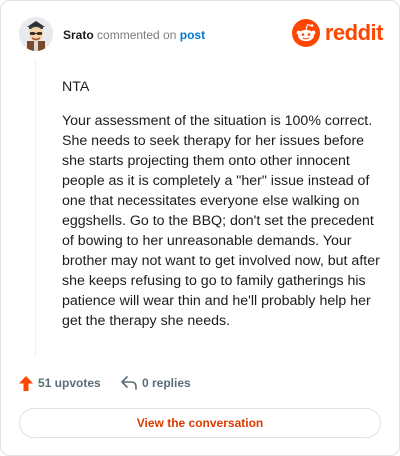  Describe the element at coordinates (137, 35) in the screenshot. I see `commented-on-text: commented on` at that location.